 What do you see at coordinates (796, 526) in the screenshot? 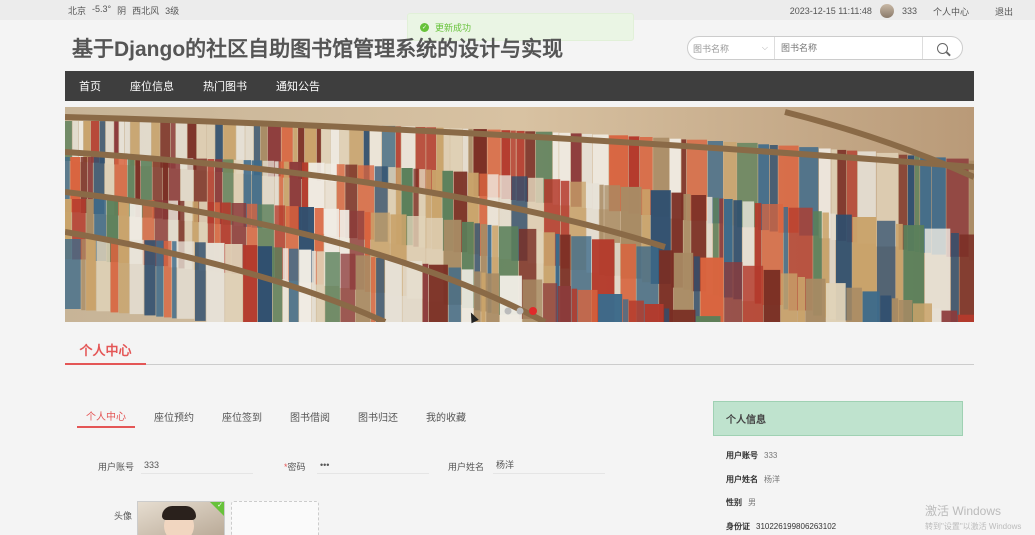
I see `info-value: 310226199806263102` at bounding box center [796, 526].